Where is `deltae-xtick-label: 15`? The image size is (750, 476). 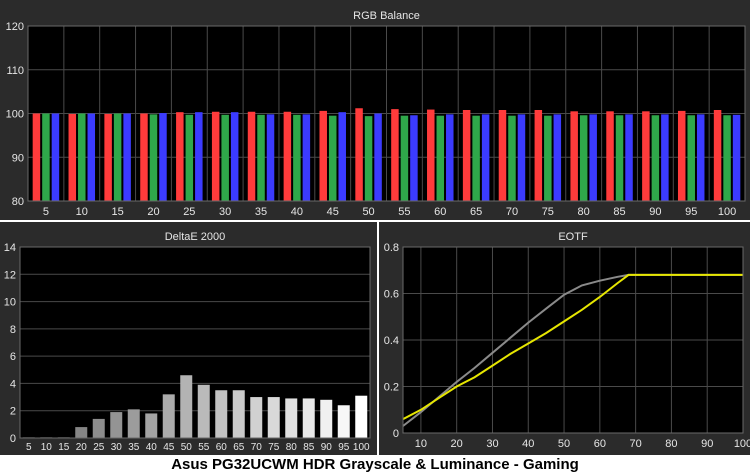
deltae-xtick-label: 15 is located at coordinates (64, 447).